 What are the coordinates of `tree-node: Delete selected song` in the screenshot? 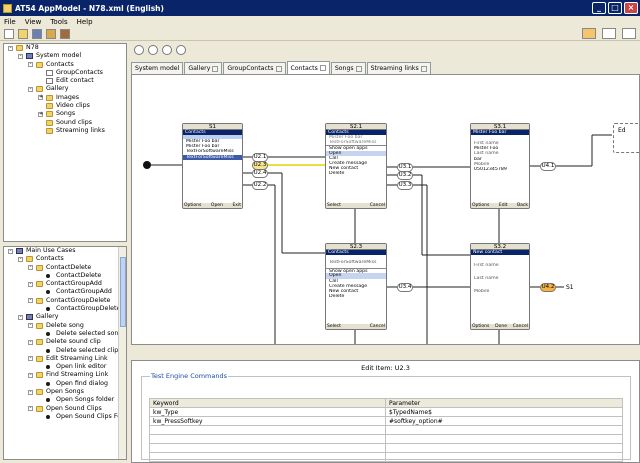 It's located at (65, 334).